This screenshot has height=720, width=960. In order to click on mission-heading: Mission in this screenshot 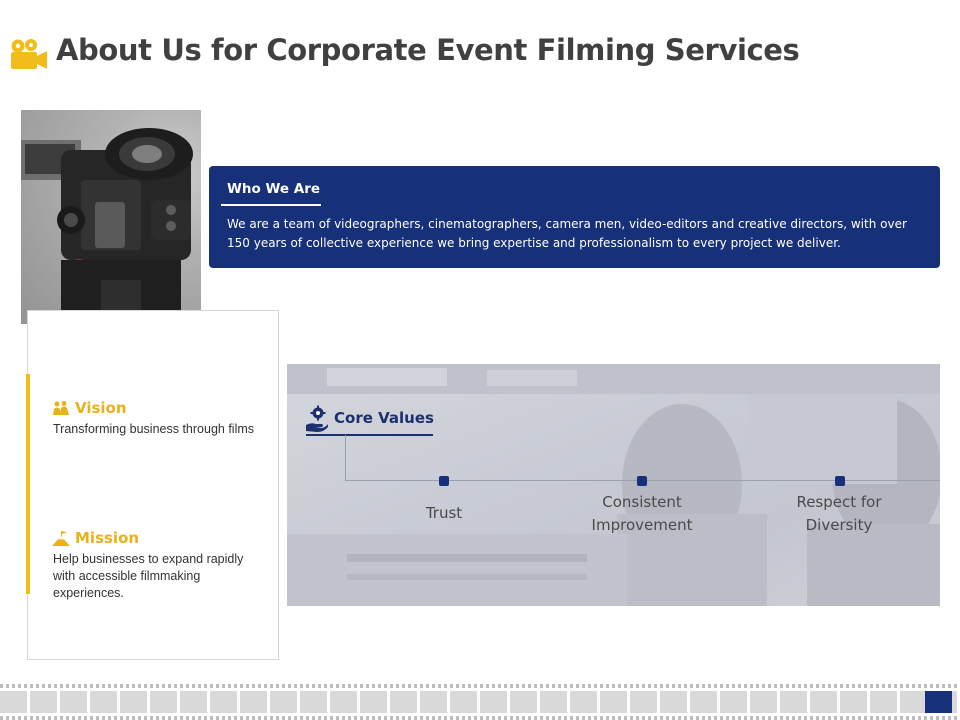, I will do `click(95, 538)`.